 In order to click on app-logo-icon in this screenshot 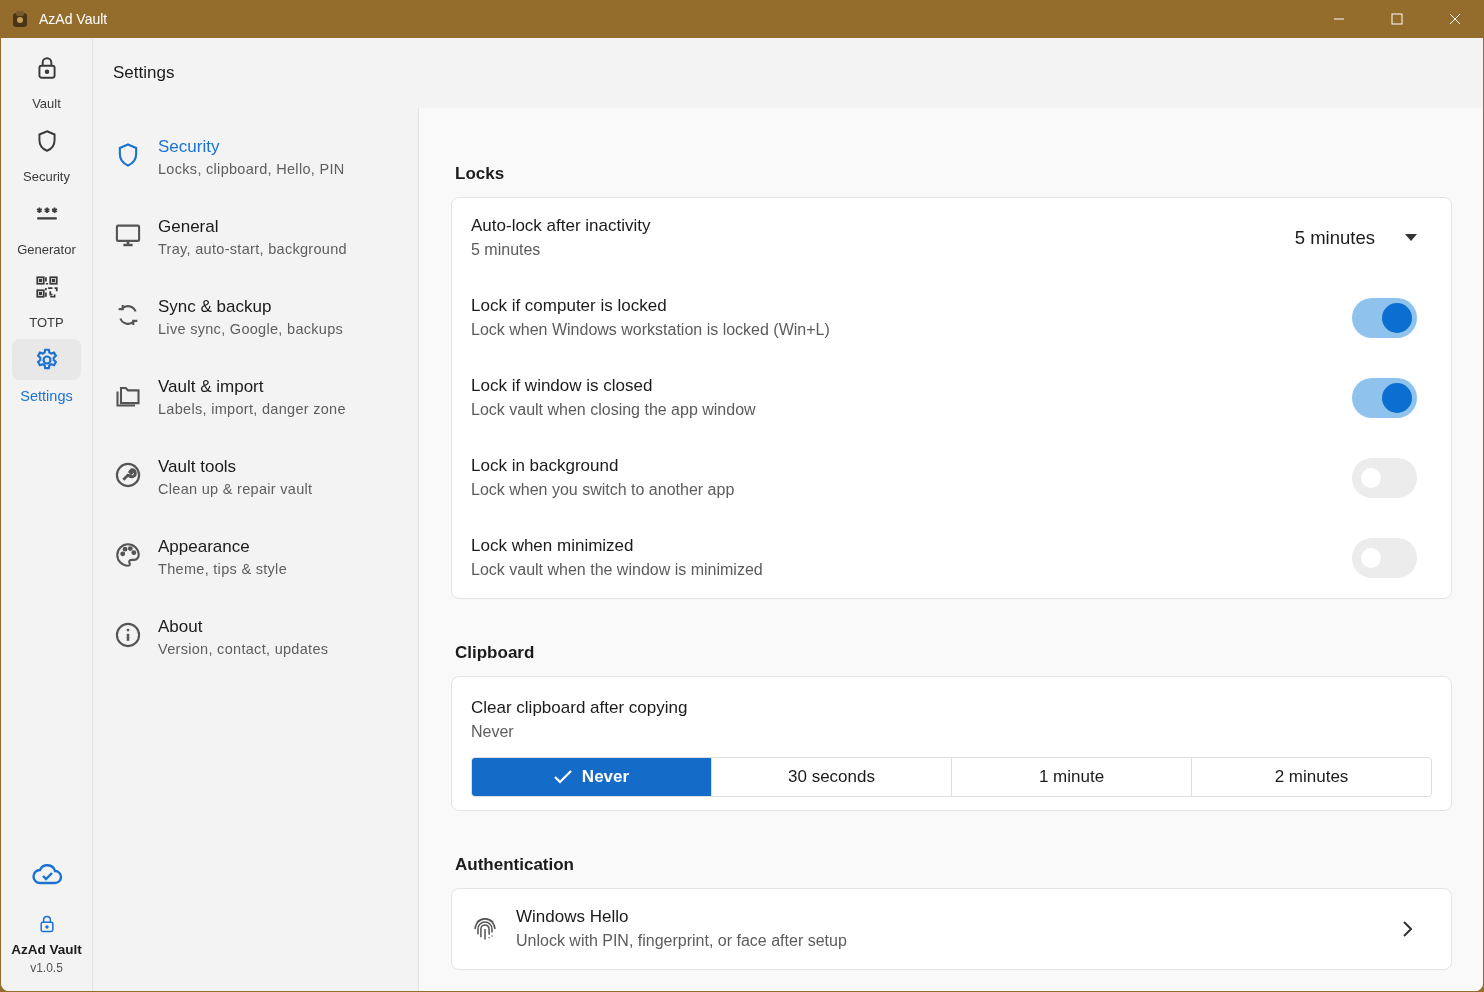, I will do `click(20, 19)`.